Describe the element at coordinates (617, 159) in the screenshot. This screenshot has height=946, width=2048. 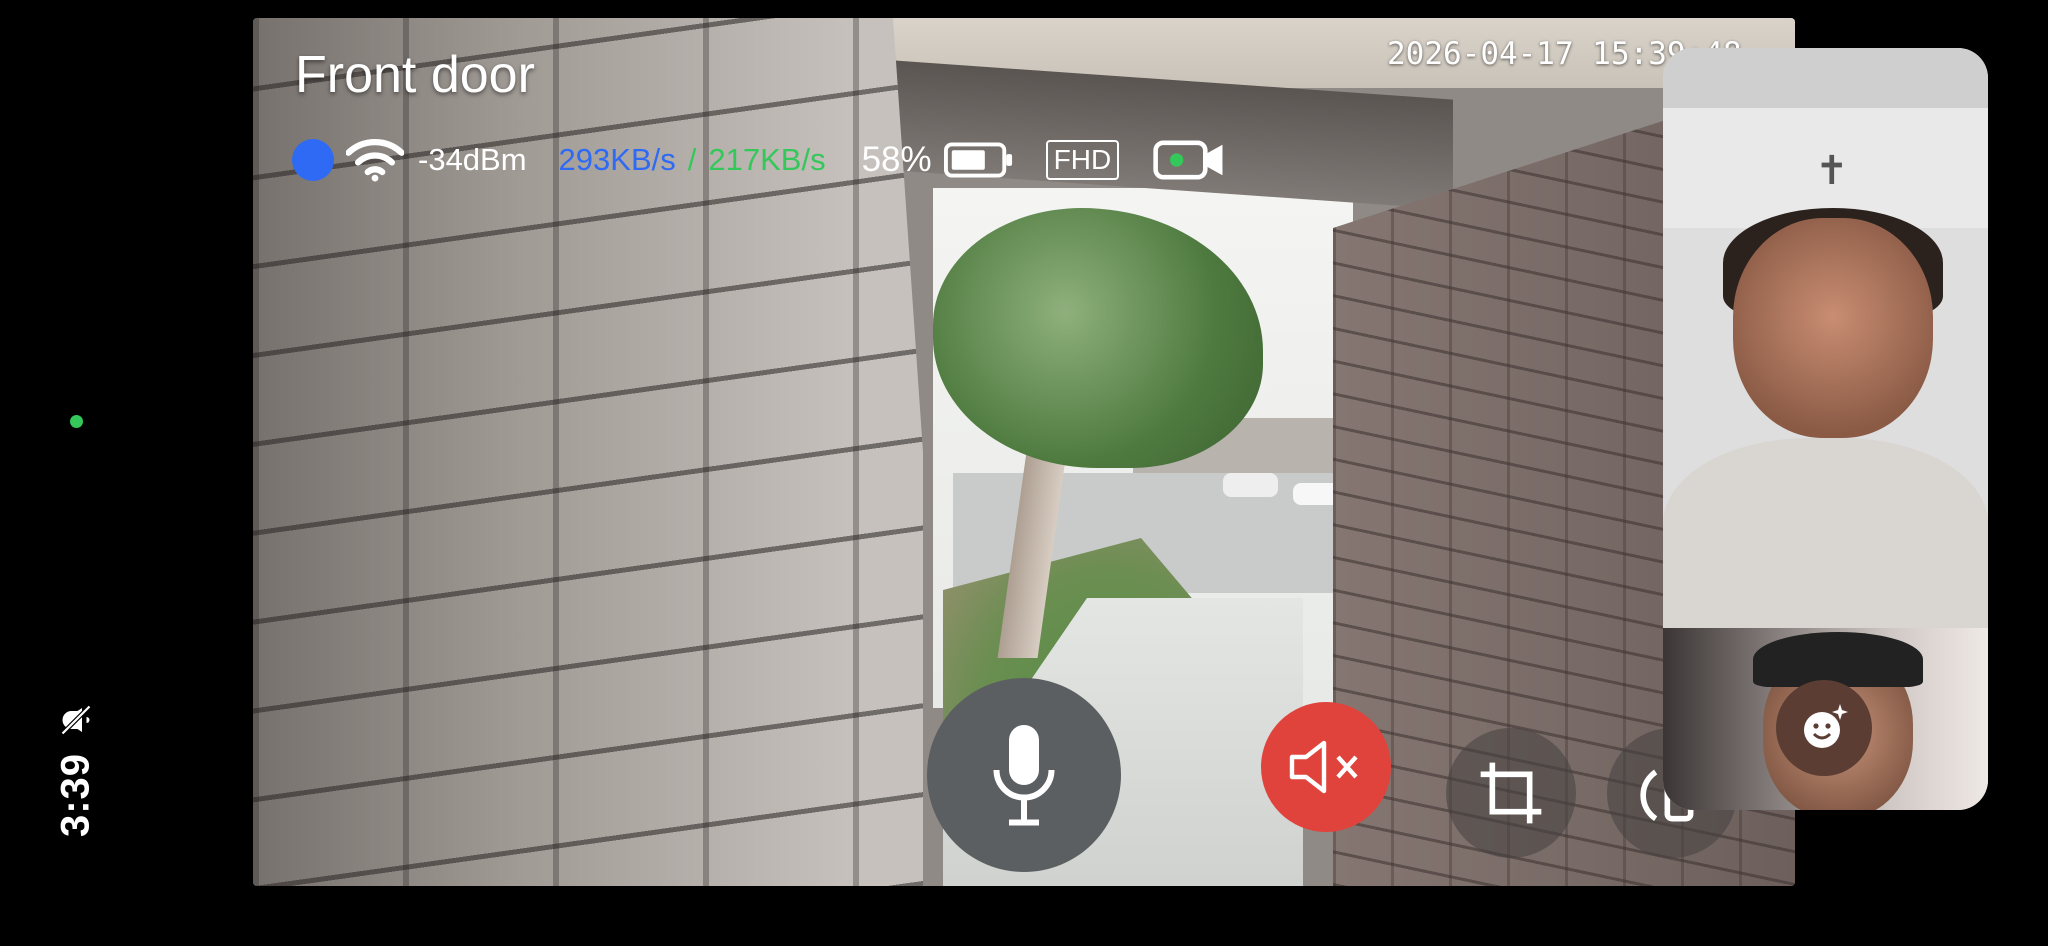
I see `download-rate: 293KB/s` at that location.